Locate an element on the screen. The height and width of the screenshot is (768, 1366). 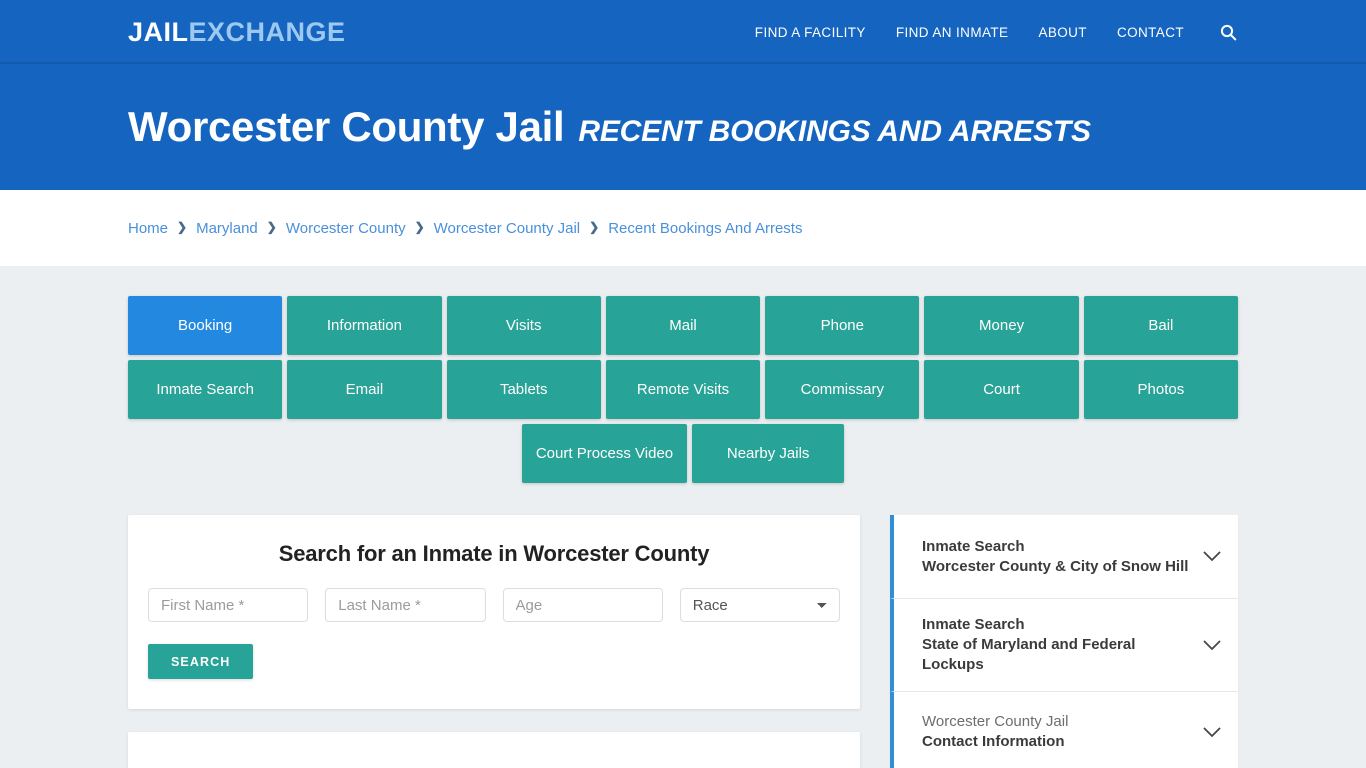
tab-mail: Mail is located at coordinates (683, 325).